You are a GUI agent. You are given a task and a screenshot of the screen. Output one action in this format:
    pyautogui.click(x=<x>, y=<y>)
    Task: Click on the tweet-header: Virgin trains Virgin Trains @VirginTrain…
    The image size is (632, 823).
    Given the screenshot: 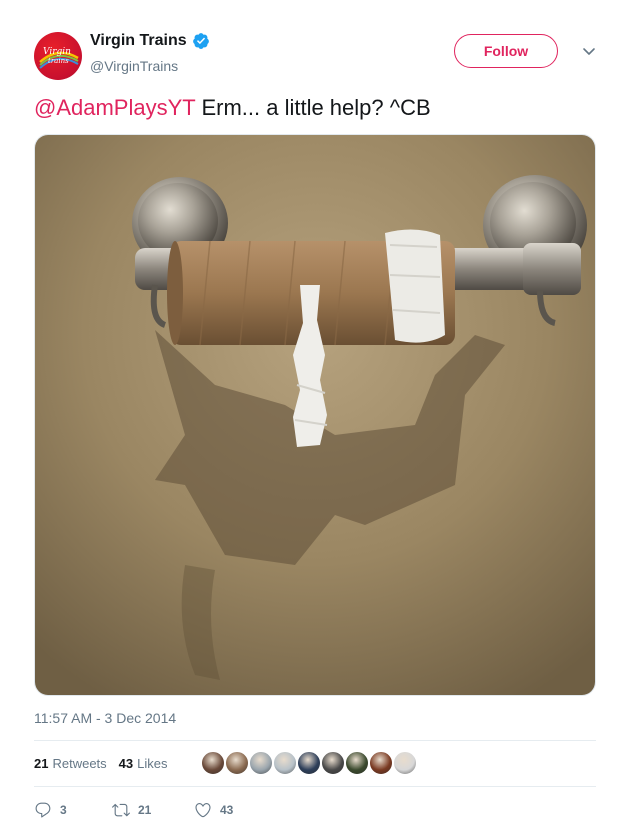 What is the action you would take?
    pyautogui.click(x=319, y=54)
    